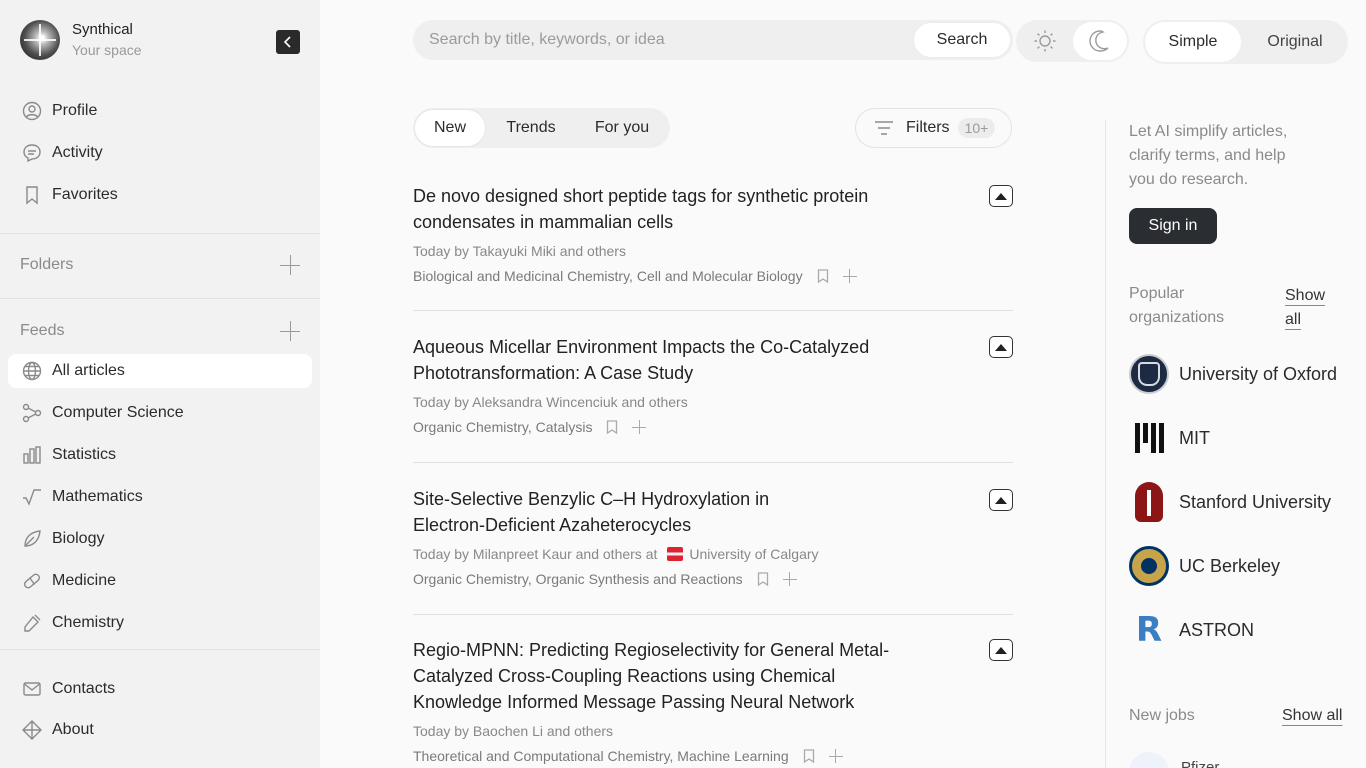  What do you see at coordinates (1149, 374) in the screenshot?
I see `oxford-crest-icon` at bounding box center [1149, 374].